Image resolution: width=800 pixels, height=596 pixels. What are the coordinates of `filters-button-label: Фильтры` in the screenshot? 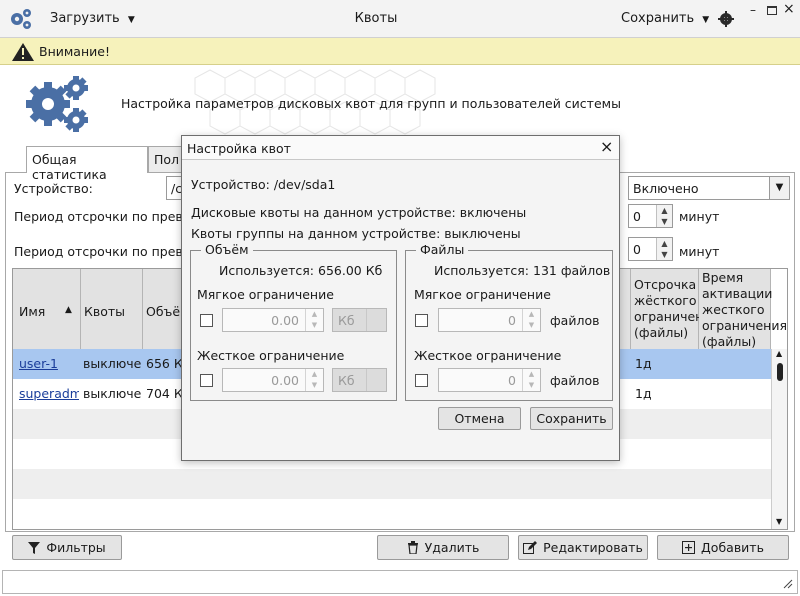 It's located at (76, 547).